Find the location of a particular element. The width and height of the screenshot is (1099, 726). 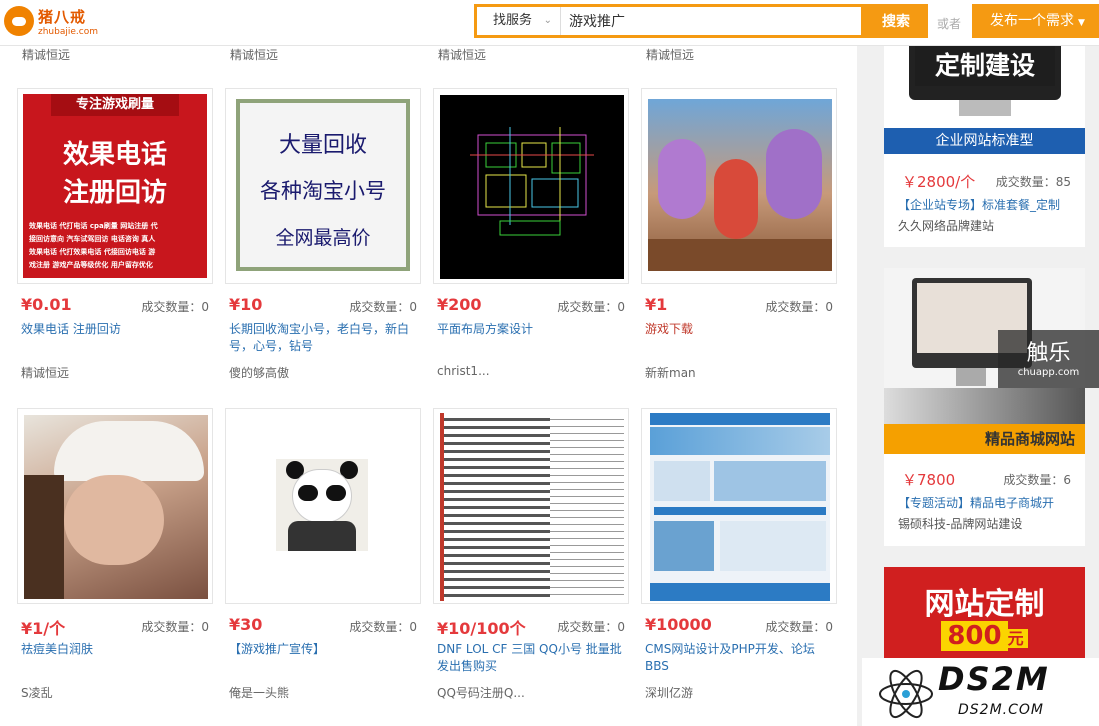

seller-name: 俺是一头熊 is located at coordinates (259, 692).